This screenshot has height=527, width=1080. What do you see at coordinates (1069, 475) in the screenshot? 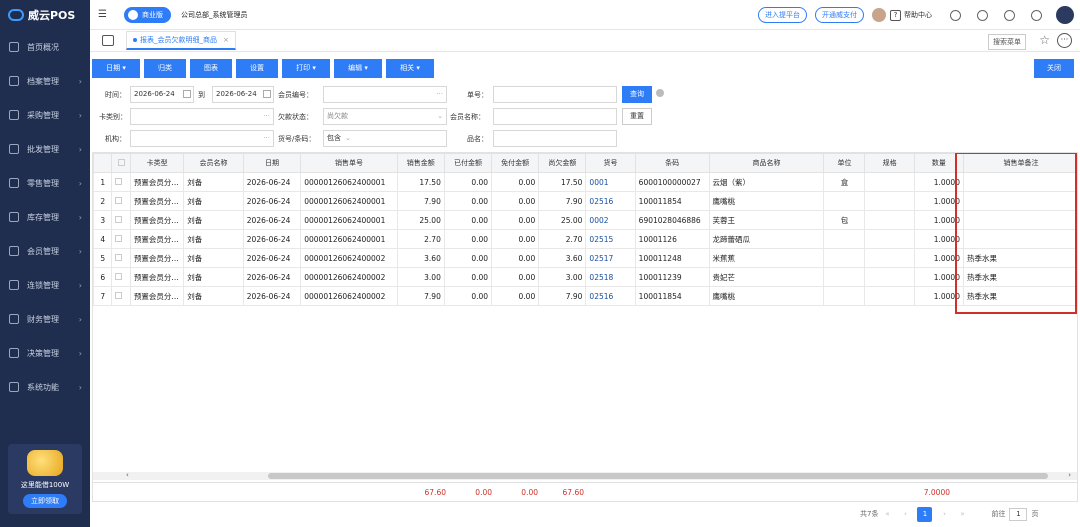
I see `scroll-right-icon: ›` at bounding box center [1069, 475].